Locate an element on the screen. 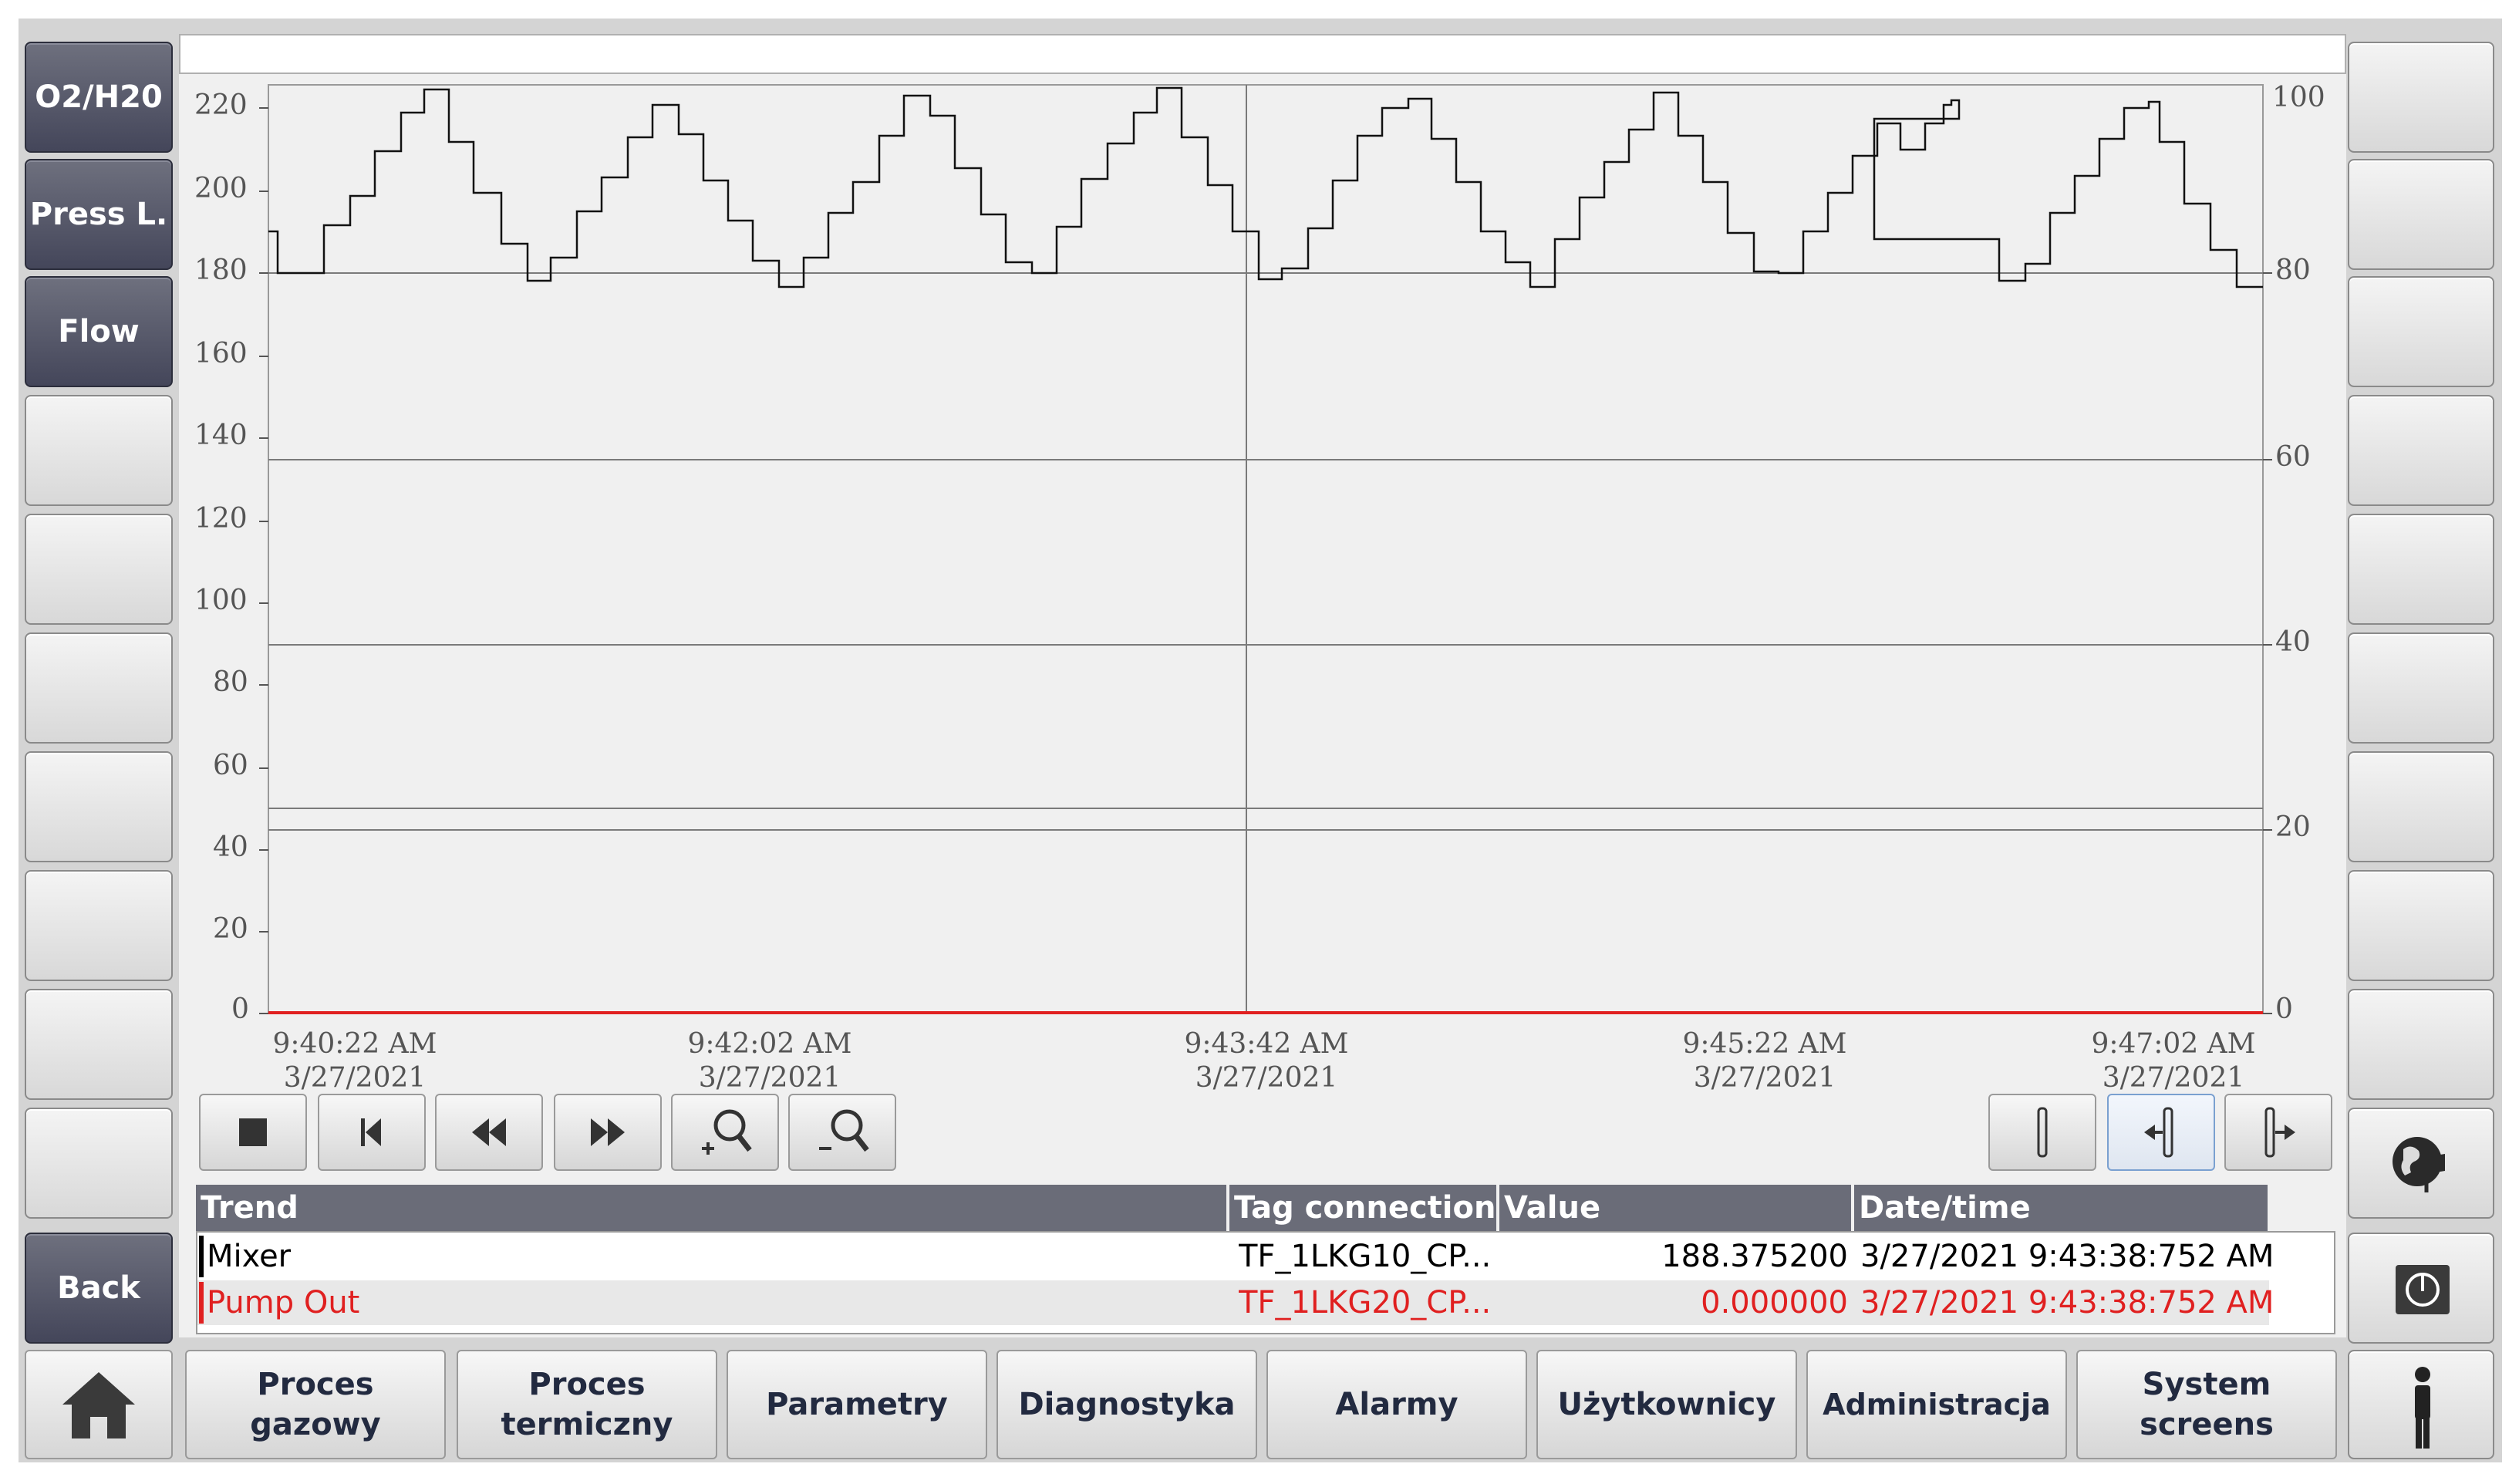 The width and height of the screenshot is (2519, 1484). y-tick-80: 80 is located at coordinates (230, 682).